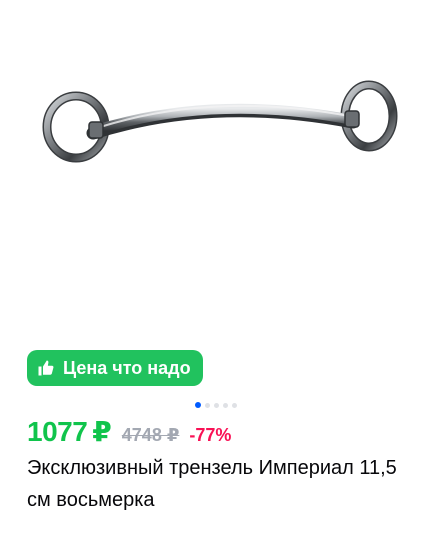 The height and width of the screenshot is (541, 432). I want to click on discount-percent: -77%, so click(210, 435).